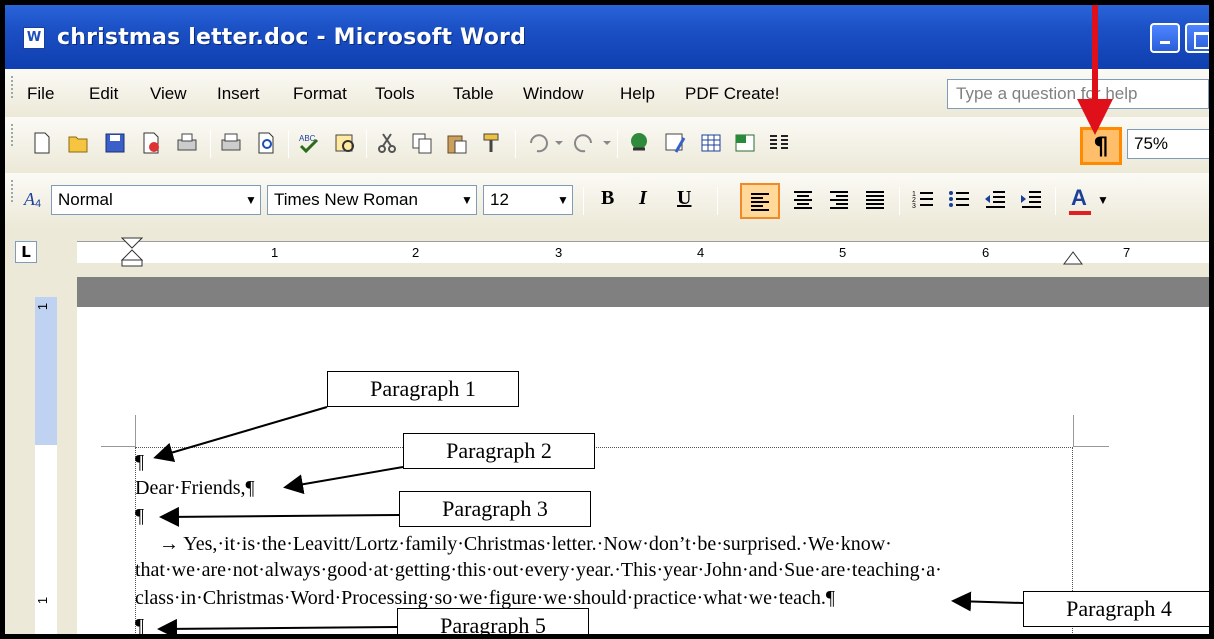  I want to click on style-value: Normal, so click(85, 199).